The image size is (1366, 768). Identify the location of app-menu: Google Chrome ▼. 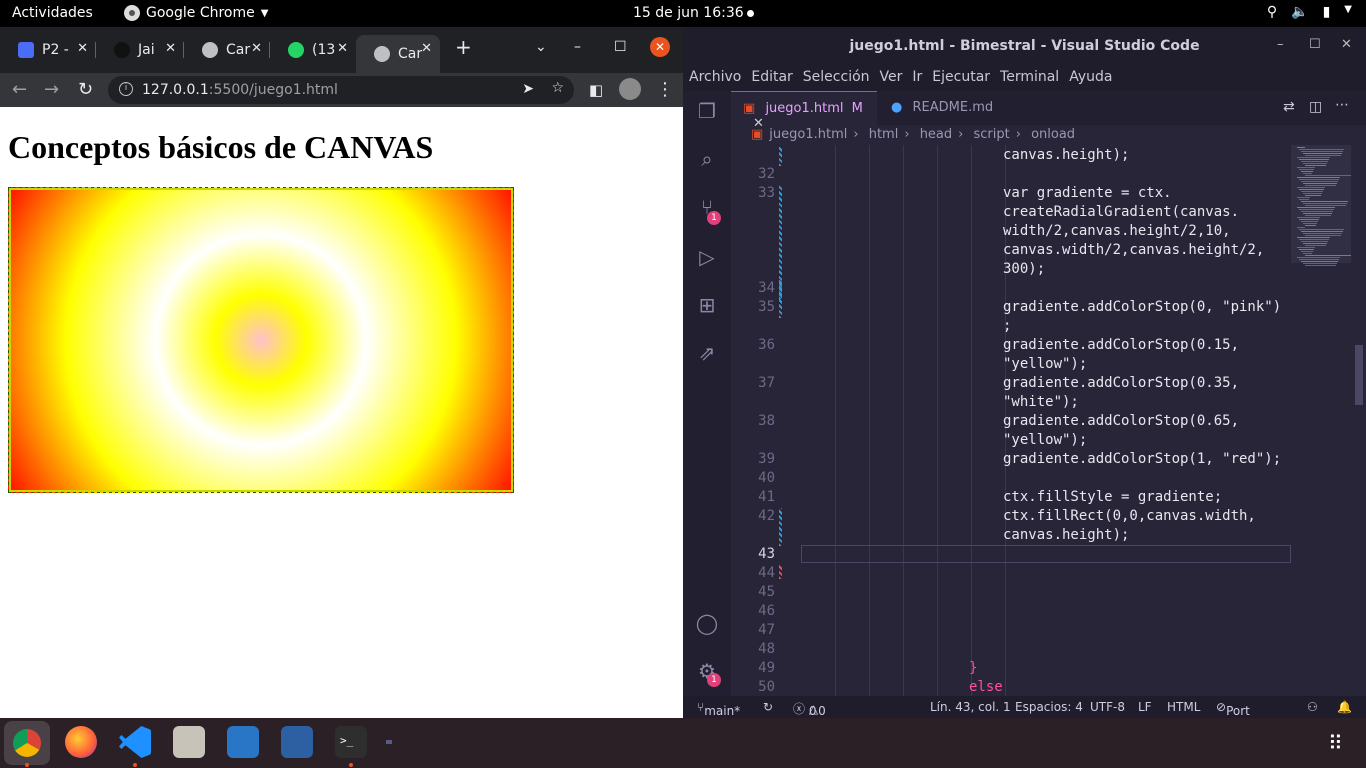
(196, 13).